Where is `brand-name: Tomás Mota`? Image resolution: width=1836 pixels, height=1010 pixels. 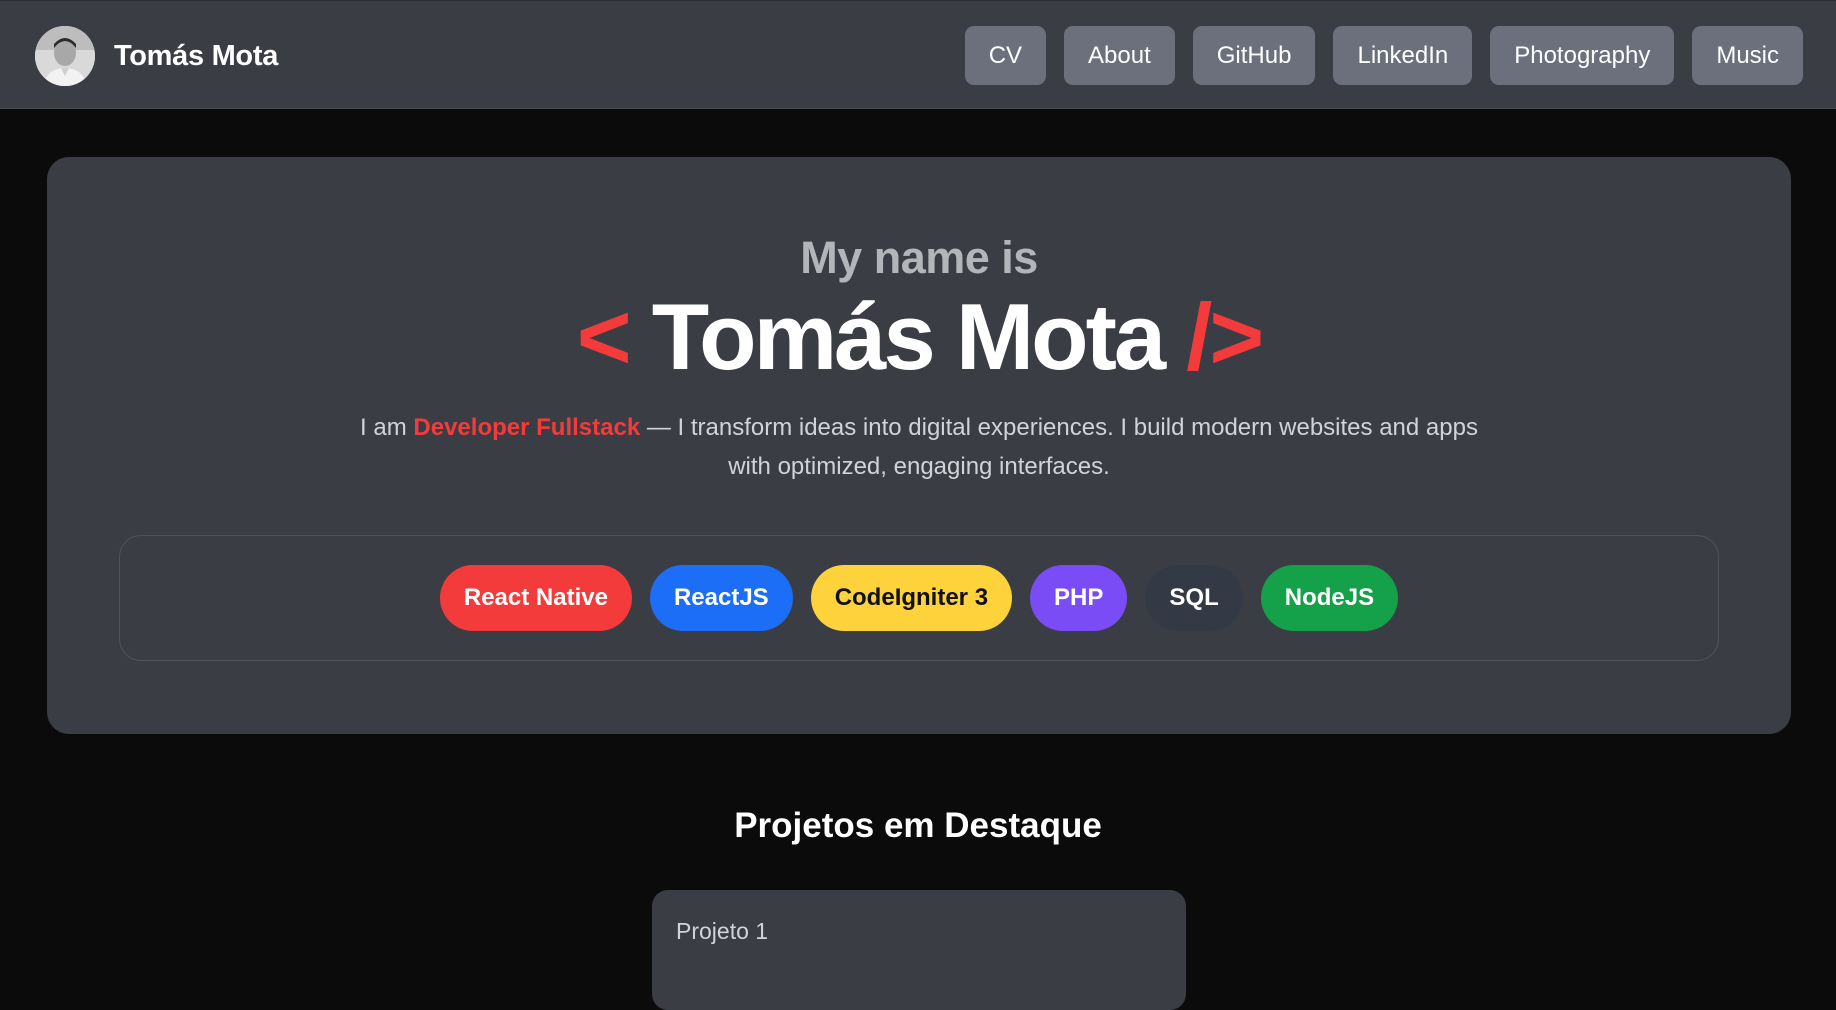 brand-name: Tomás Mota is located at coordinates (196, 55).